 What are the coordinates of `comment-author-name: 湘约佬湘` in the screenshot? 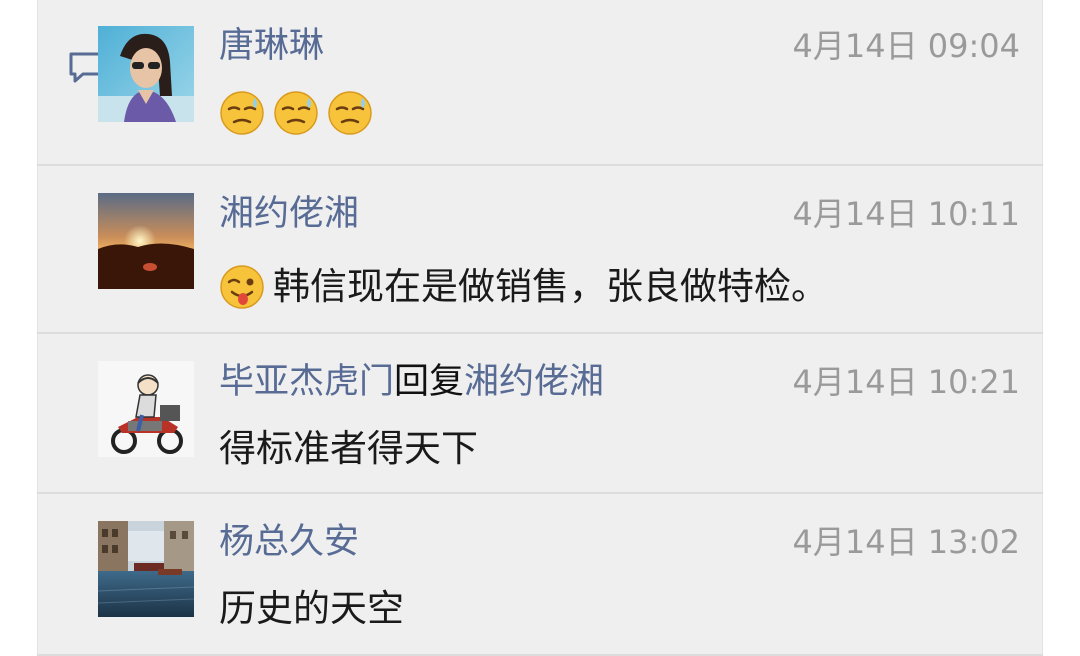 It's located at (289, 214).